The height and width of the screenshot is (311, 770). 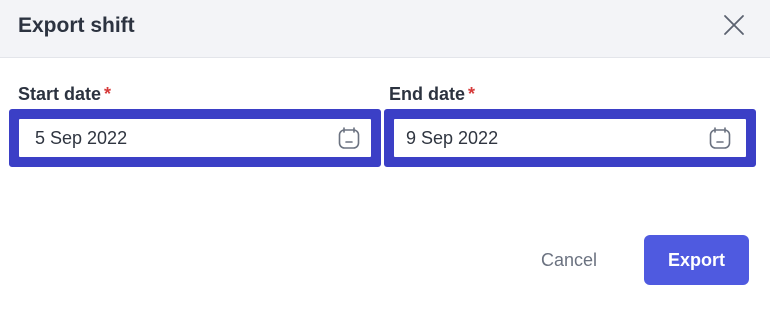 I want to click on start-date-field: 5 Sep 2022, so click(x=195, y=138).